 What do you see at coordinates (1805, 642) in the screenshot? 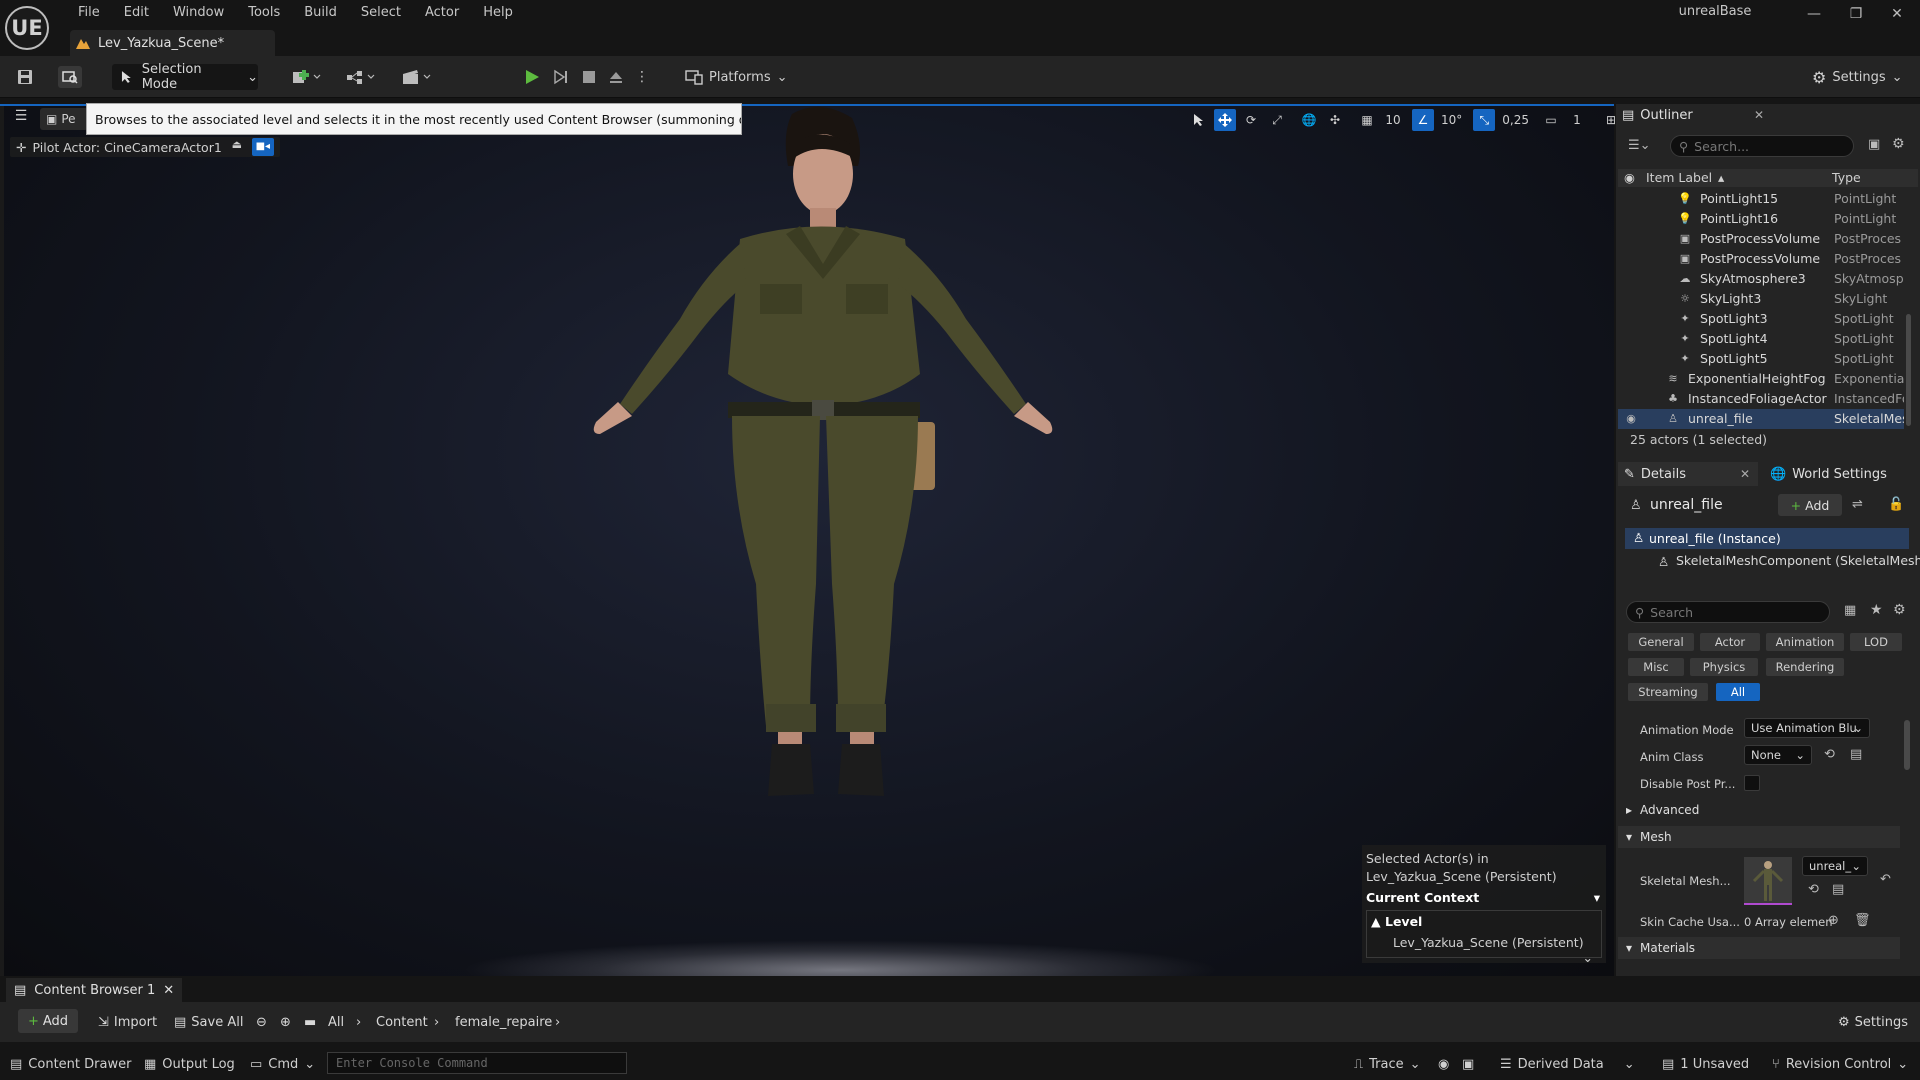
I see `category-animation: Animation` at bounding box center [1805, 642].